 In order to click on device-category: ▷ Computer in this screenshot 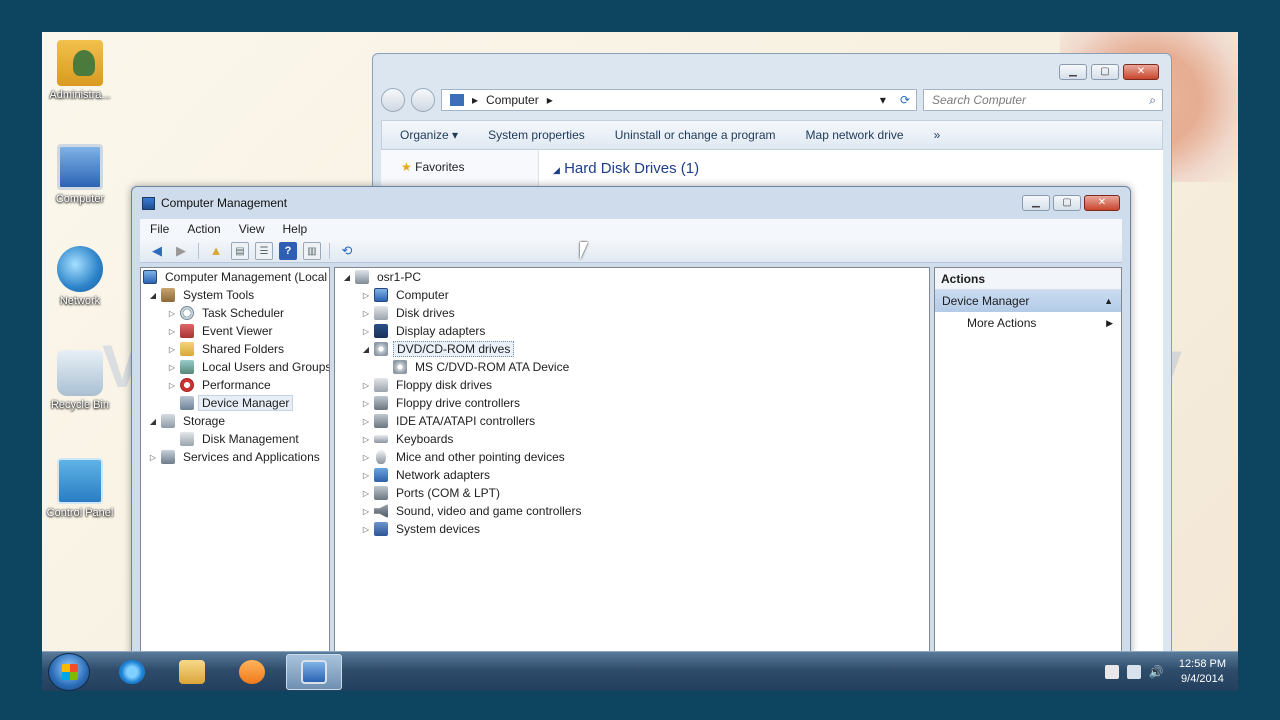, I will do `click(632, 295)`.